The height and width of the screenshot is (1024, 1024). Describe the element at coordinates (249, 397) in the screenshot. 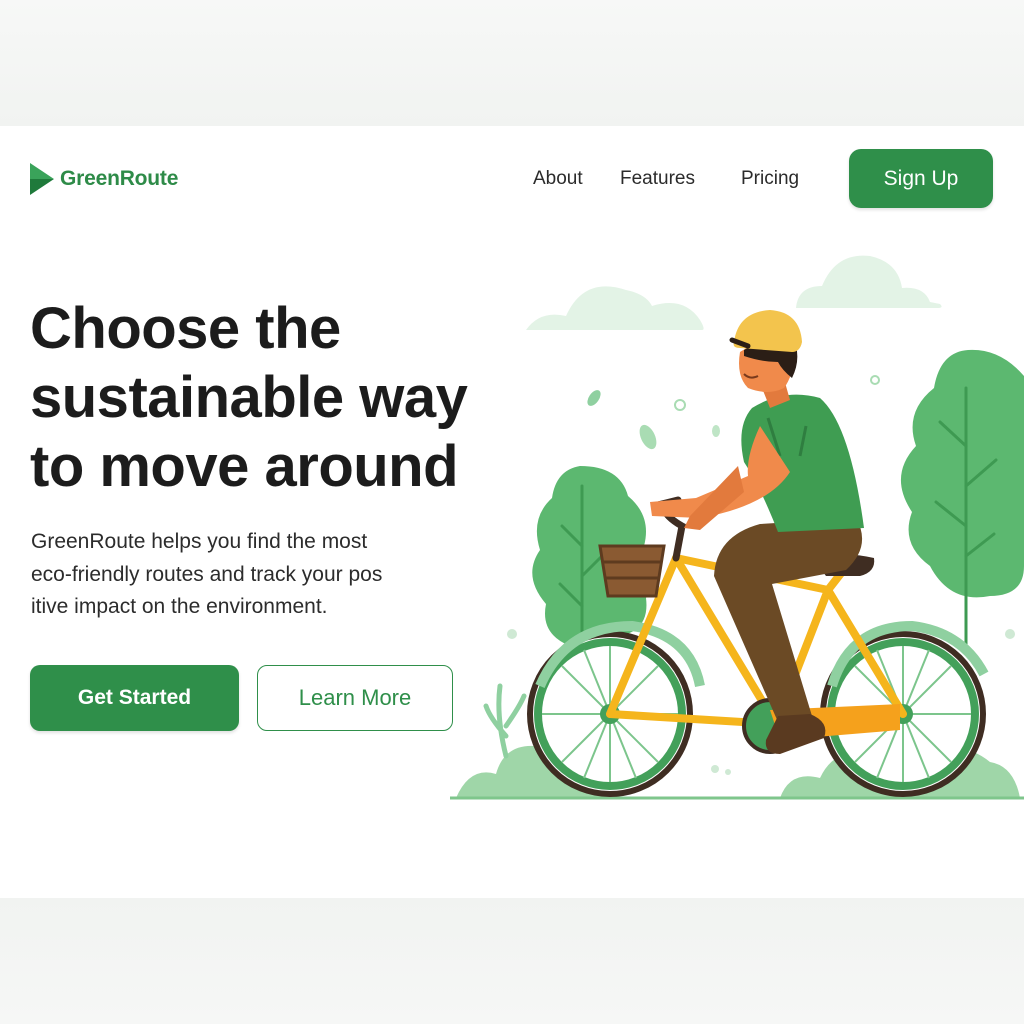

I see `hero-title-line: sustainable way` at that location.